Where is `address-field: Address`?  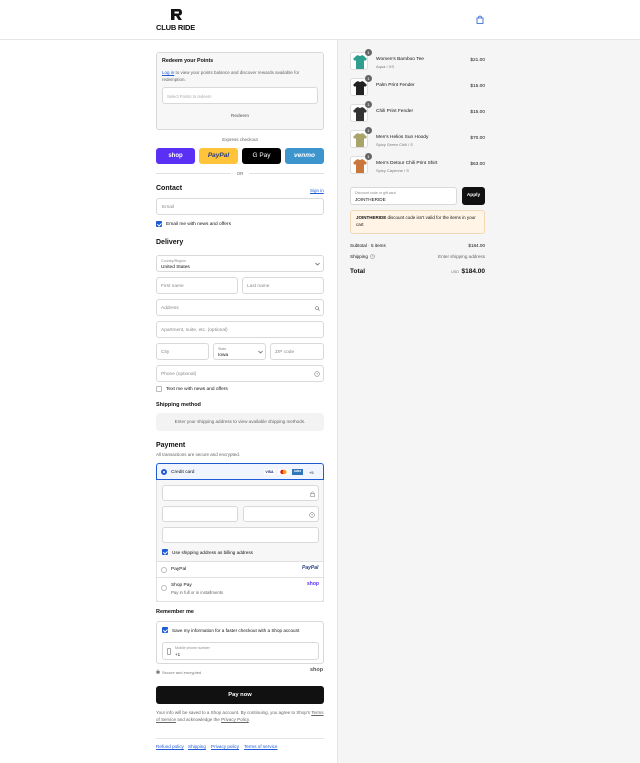 address-field: Address is located at coordinates (240, 307).